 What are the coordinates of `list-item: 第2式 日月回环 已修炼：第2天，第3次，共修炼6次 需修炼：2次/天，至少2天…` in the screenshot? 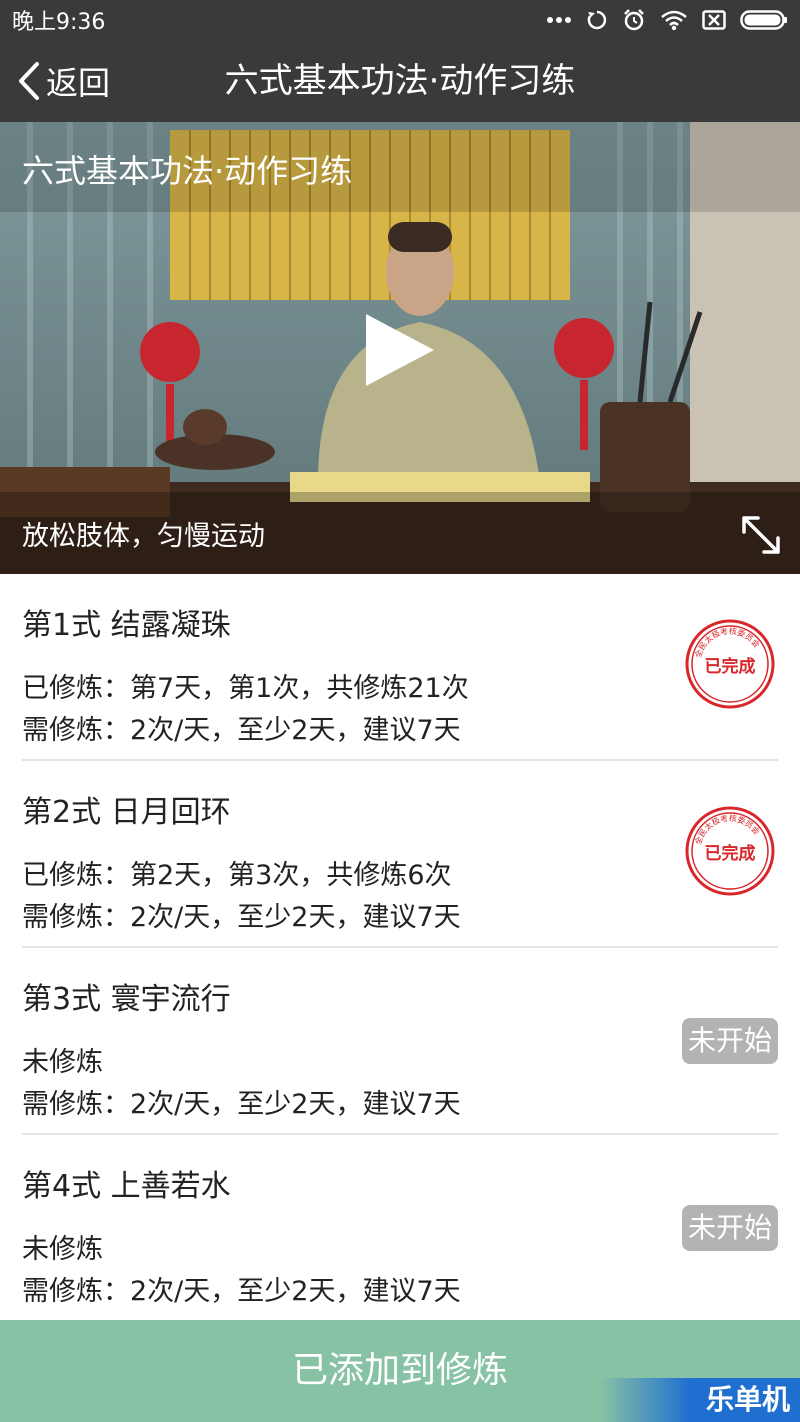 It's located at (400, 854).